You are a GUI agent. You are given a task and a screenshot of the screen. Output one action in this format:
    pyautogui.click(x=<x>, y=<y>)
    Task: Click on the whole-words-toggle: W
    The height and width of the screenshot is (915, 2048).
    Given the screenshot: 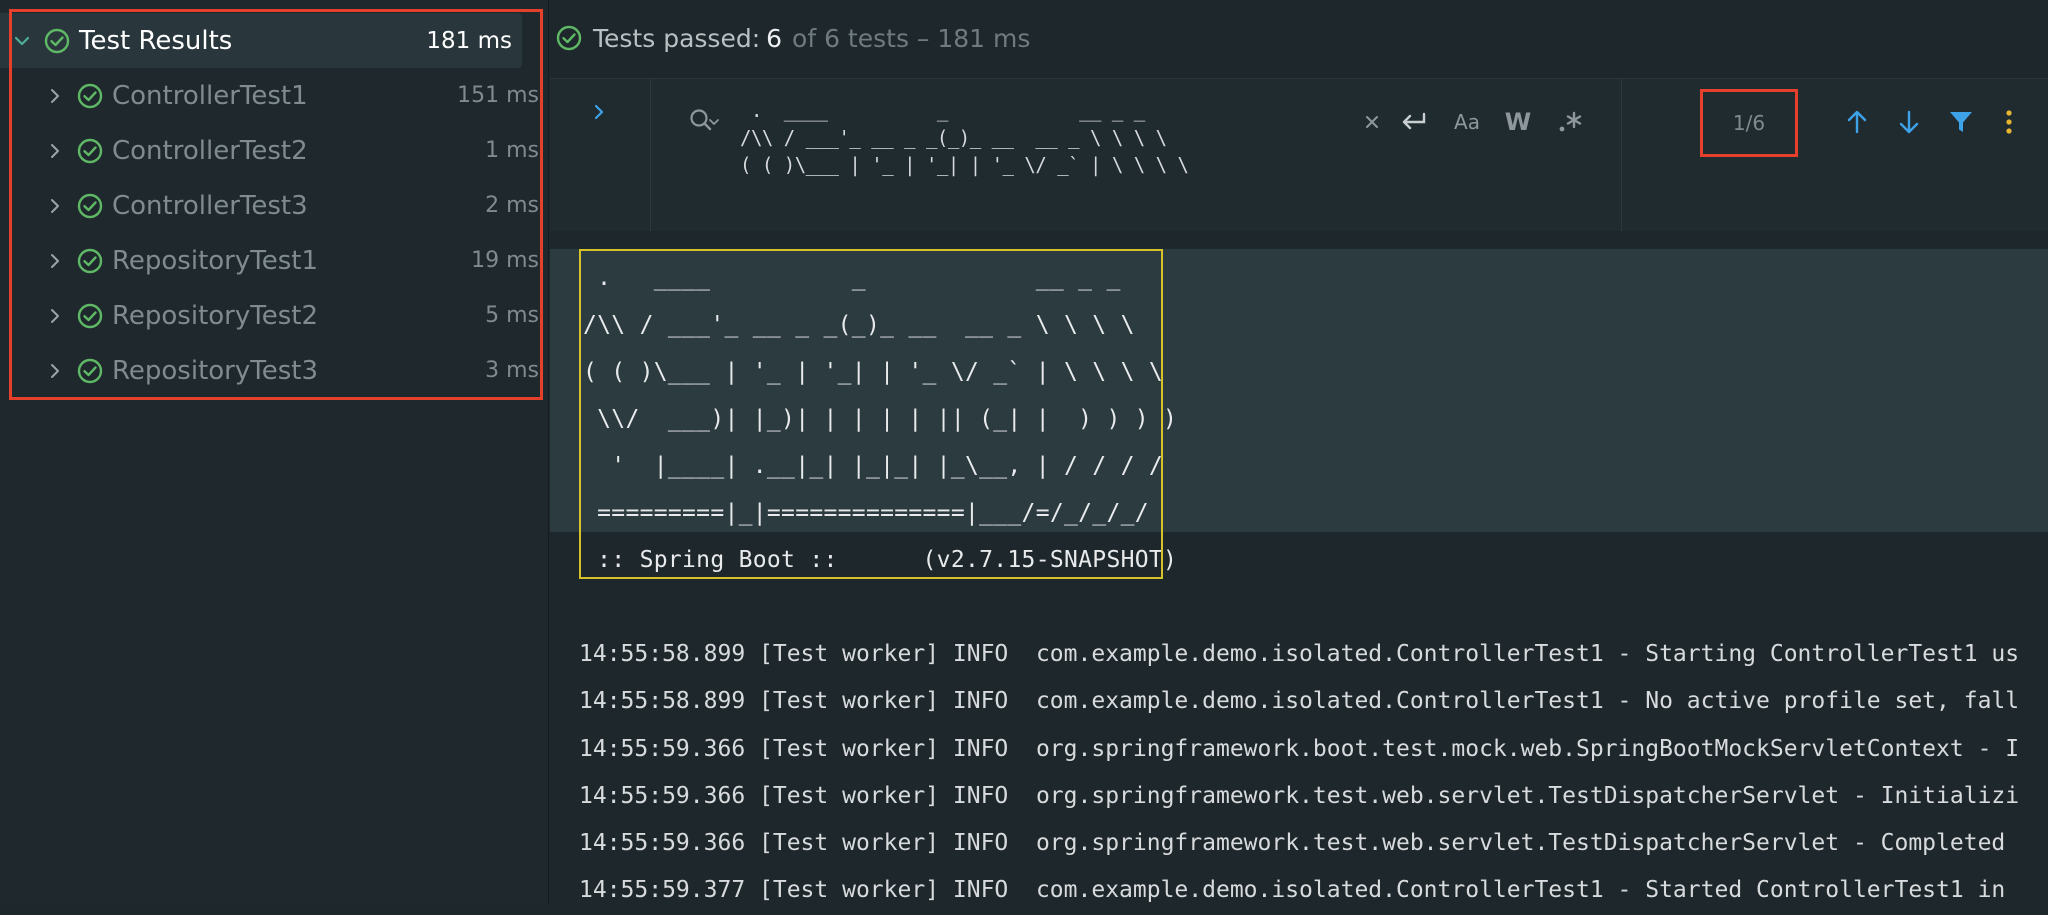 What is the action you would take?
    pyautogui.click(x=1518, y=122)
    